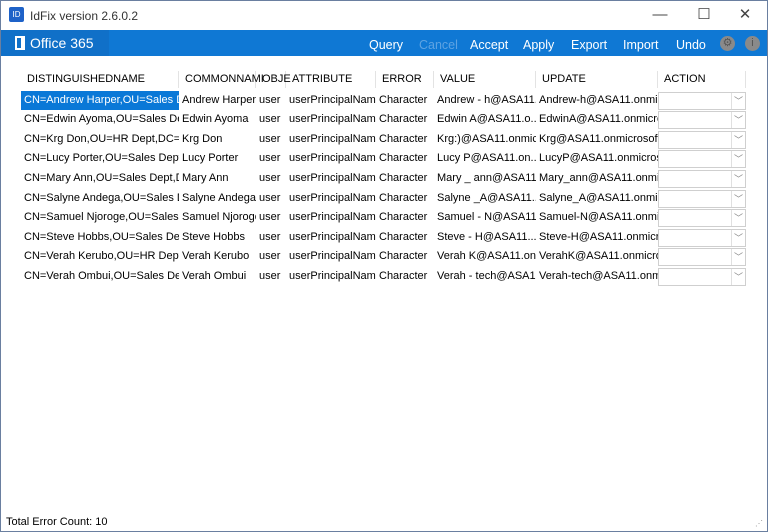  I want to click on import-button: Import, so click(640, 43).